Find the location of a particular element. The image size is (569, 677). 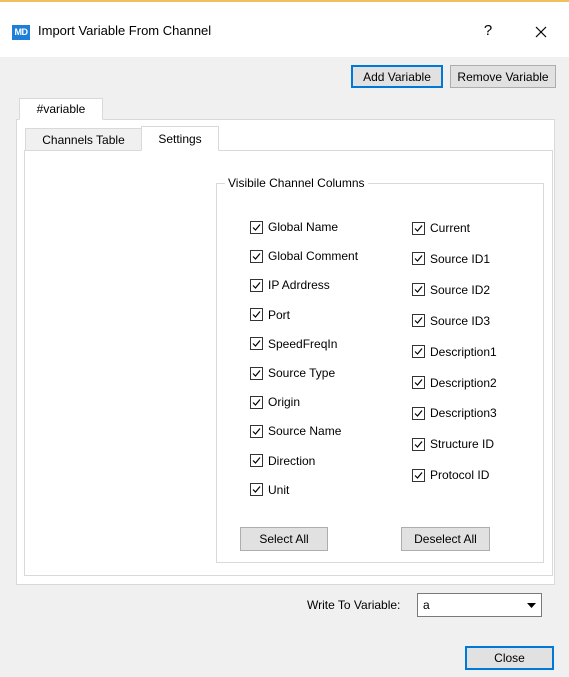

group-title: Visibile Channel Columns is located at coordinates (296, 183).